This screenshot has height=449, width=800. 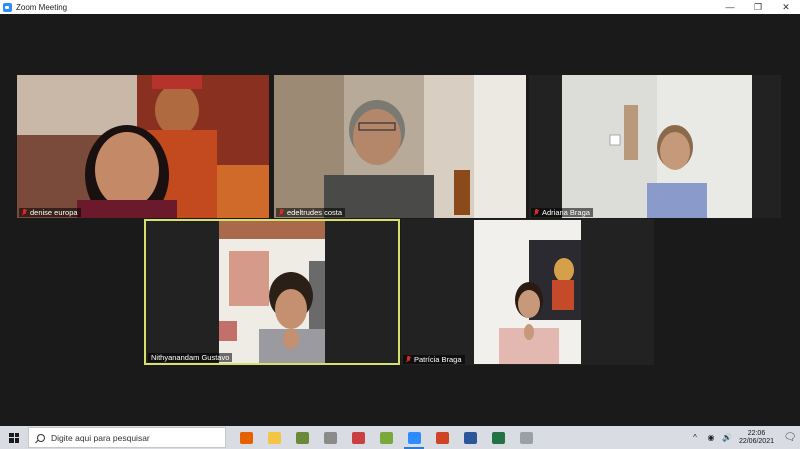 I want to click on taskbar-search-box, so click(x=127, y=437).